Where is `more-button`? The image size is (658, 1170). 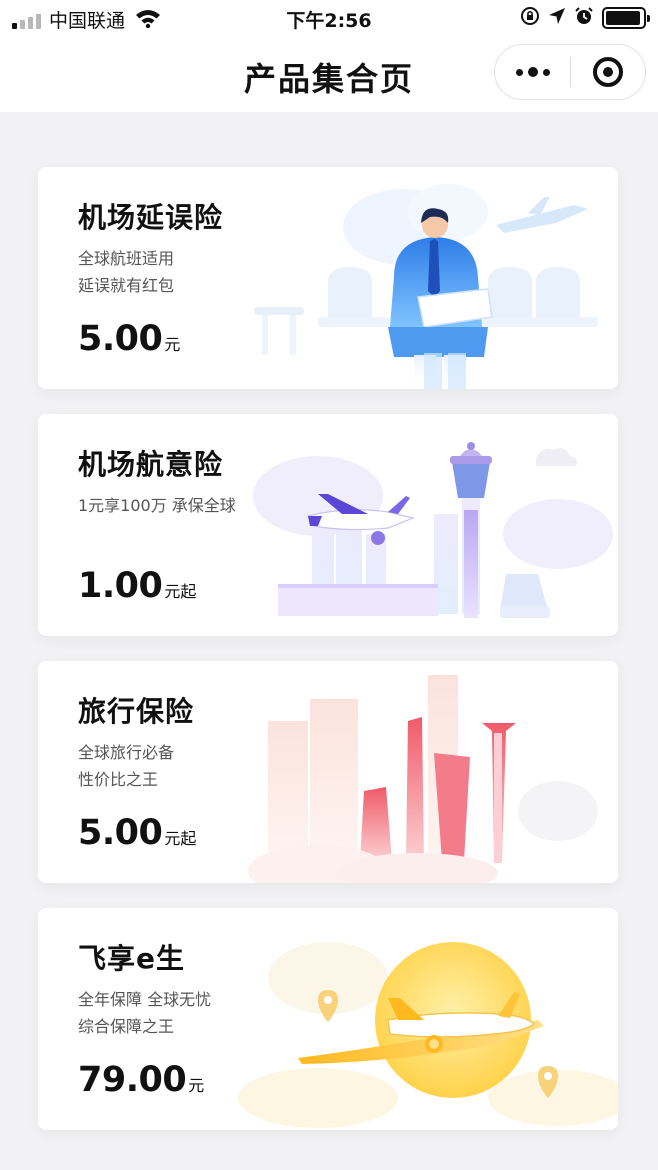
more-button is located at coordinates (532, 72).